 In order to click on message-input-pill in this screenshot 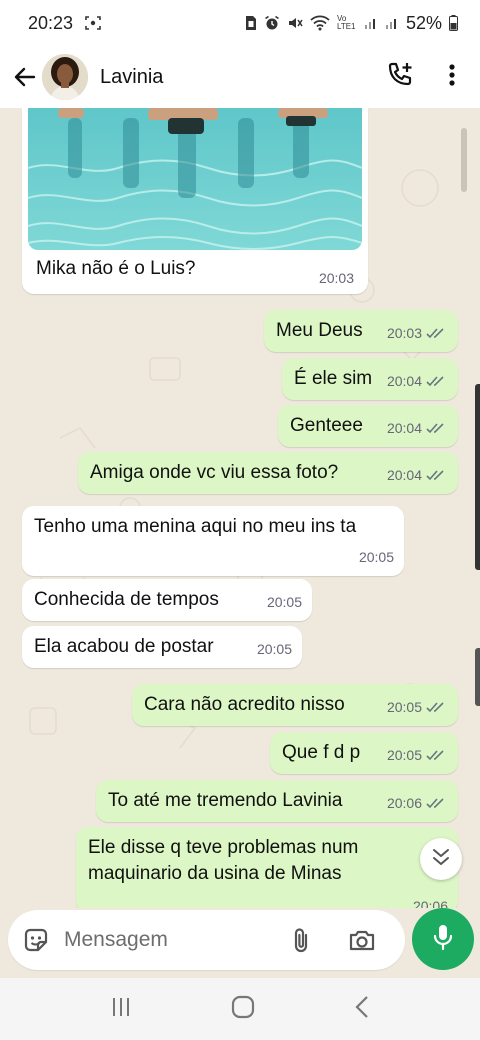, I will do `click(206, 940)`.